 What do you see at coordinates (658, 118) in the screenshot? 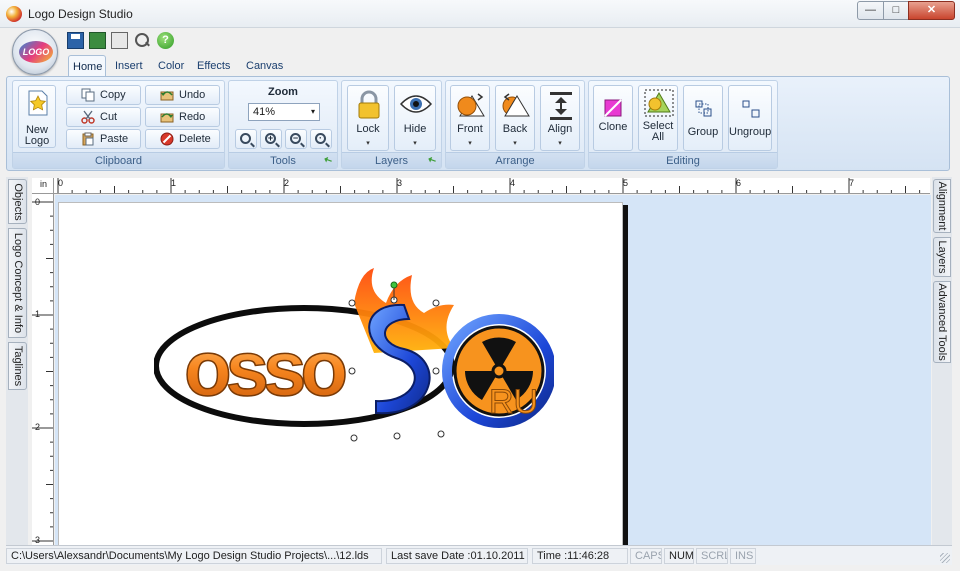
I see `select-all-button: Select All` at bounding box center [658, 118].